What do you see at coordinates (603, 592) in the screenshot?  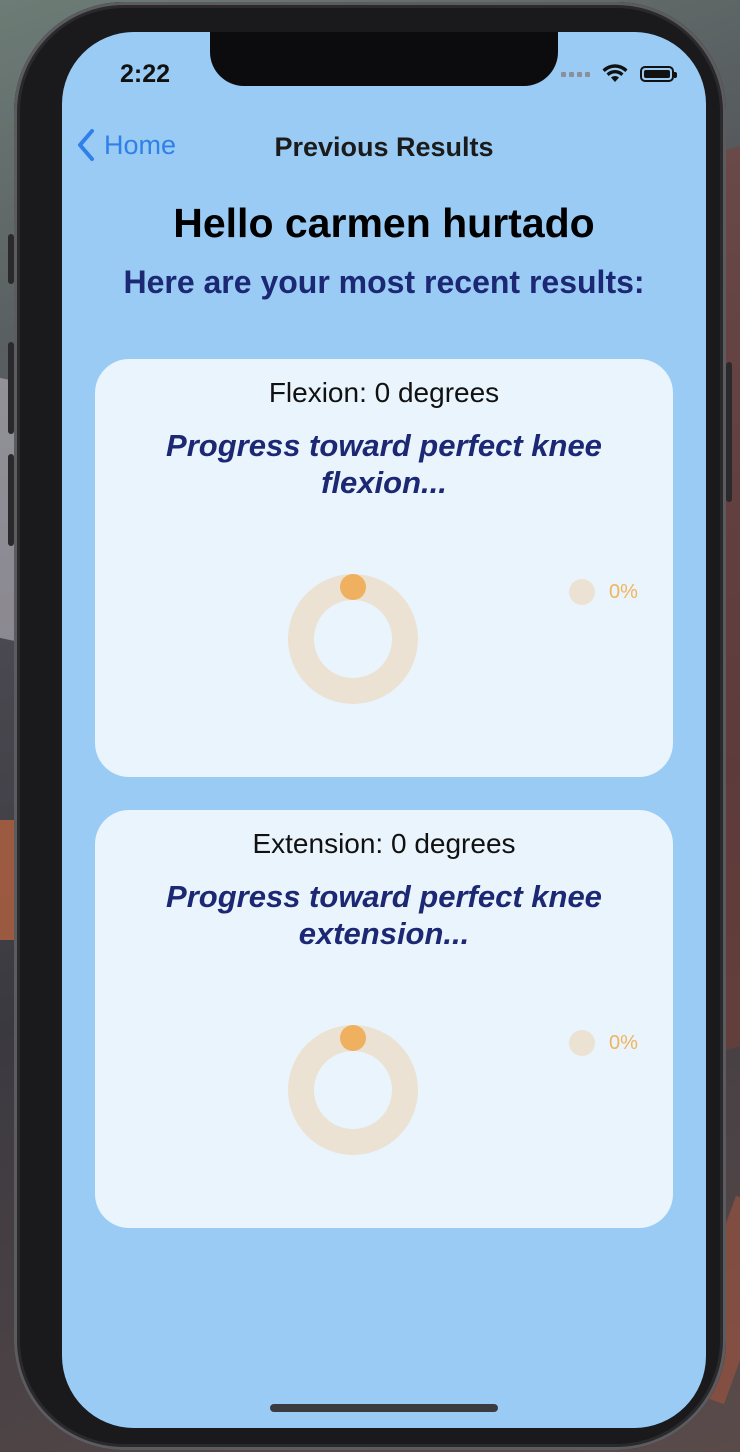 I see `flexion-legend: 0%` at bounding box center [603, 592].